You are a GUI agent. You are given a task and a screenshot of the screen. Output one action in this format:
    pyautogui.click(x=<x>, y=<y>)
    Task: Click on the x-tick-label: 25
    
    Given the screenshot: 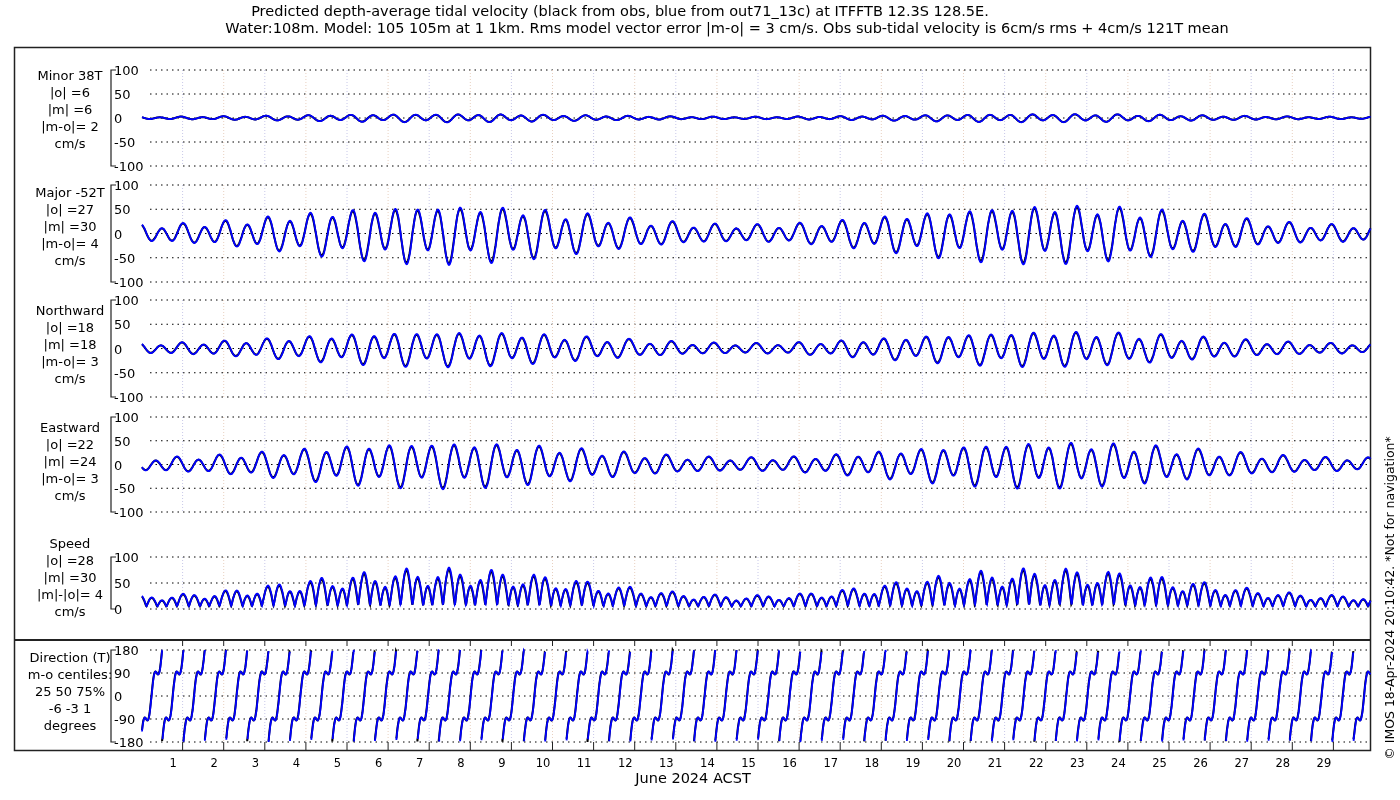 What is the action you would take?
    pyautogui.click(x=1159, y=763)
    